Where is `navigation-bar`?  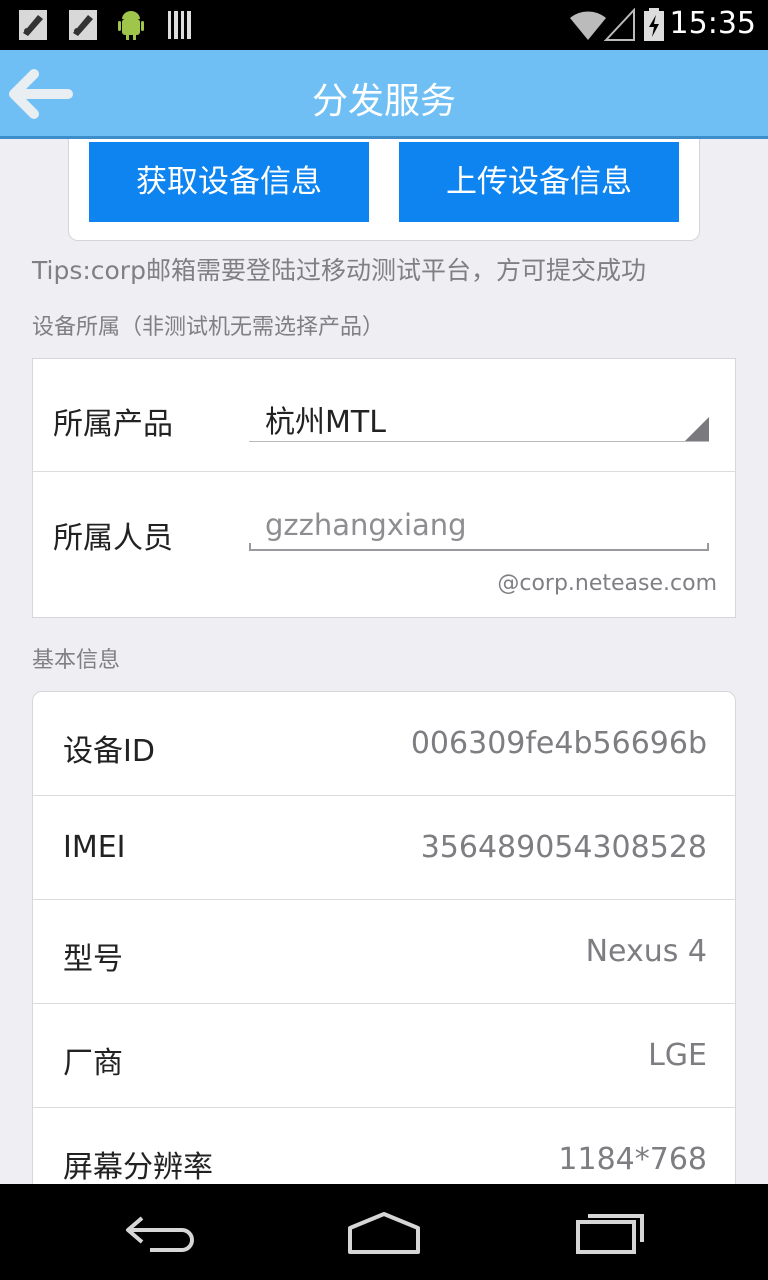 navigation-bar is located at coordinates (384, 1232).